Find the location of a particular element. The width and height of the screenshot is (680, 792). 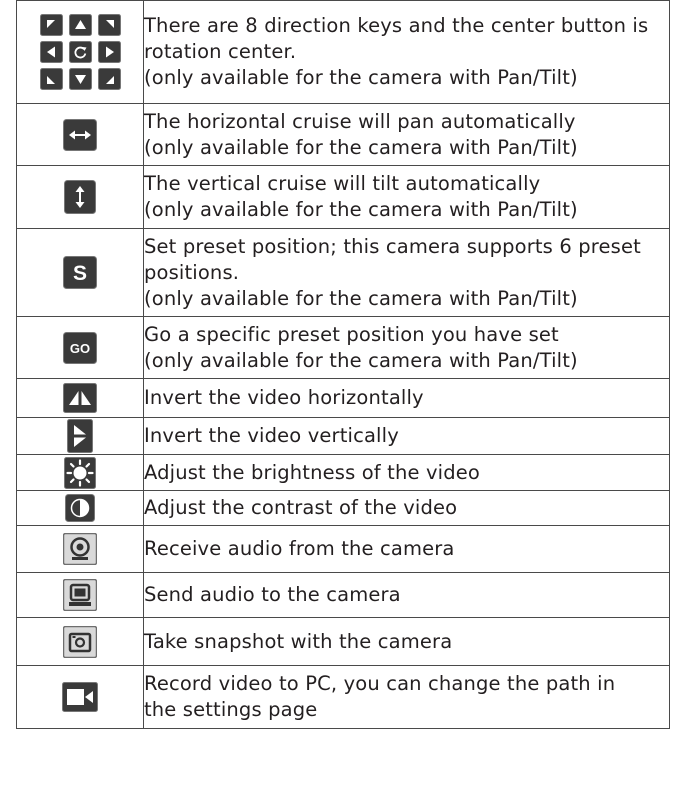

flip-horizontal-icon is located at coordinates (80, 398).